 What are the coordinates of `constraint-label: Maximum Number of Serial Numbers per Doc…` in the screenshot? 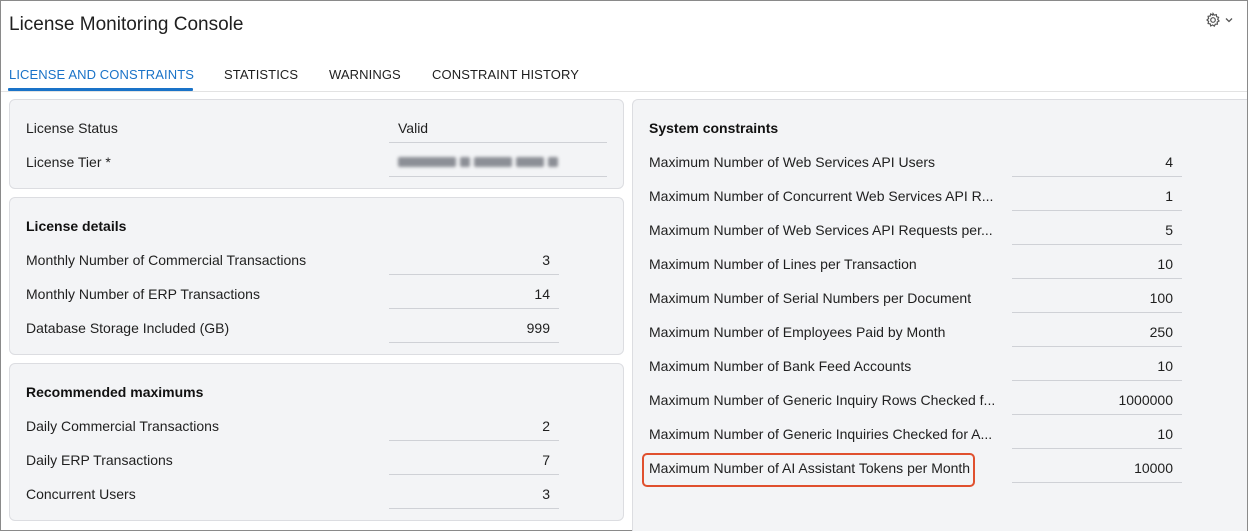 It's located at (810, 298).